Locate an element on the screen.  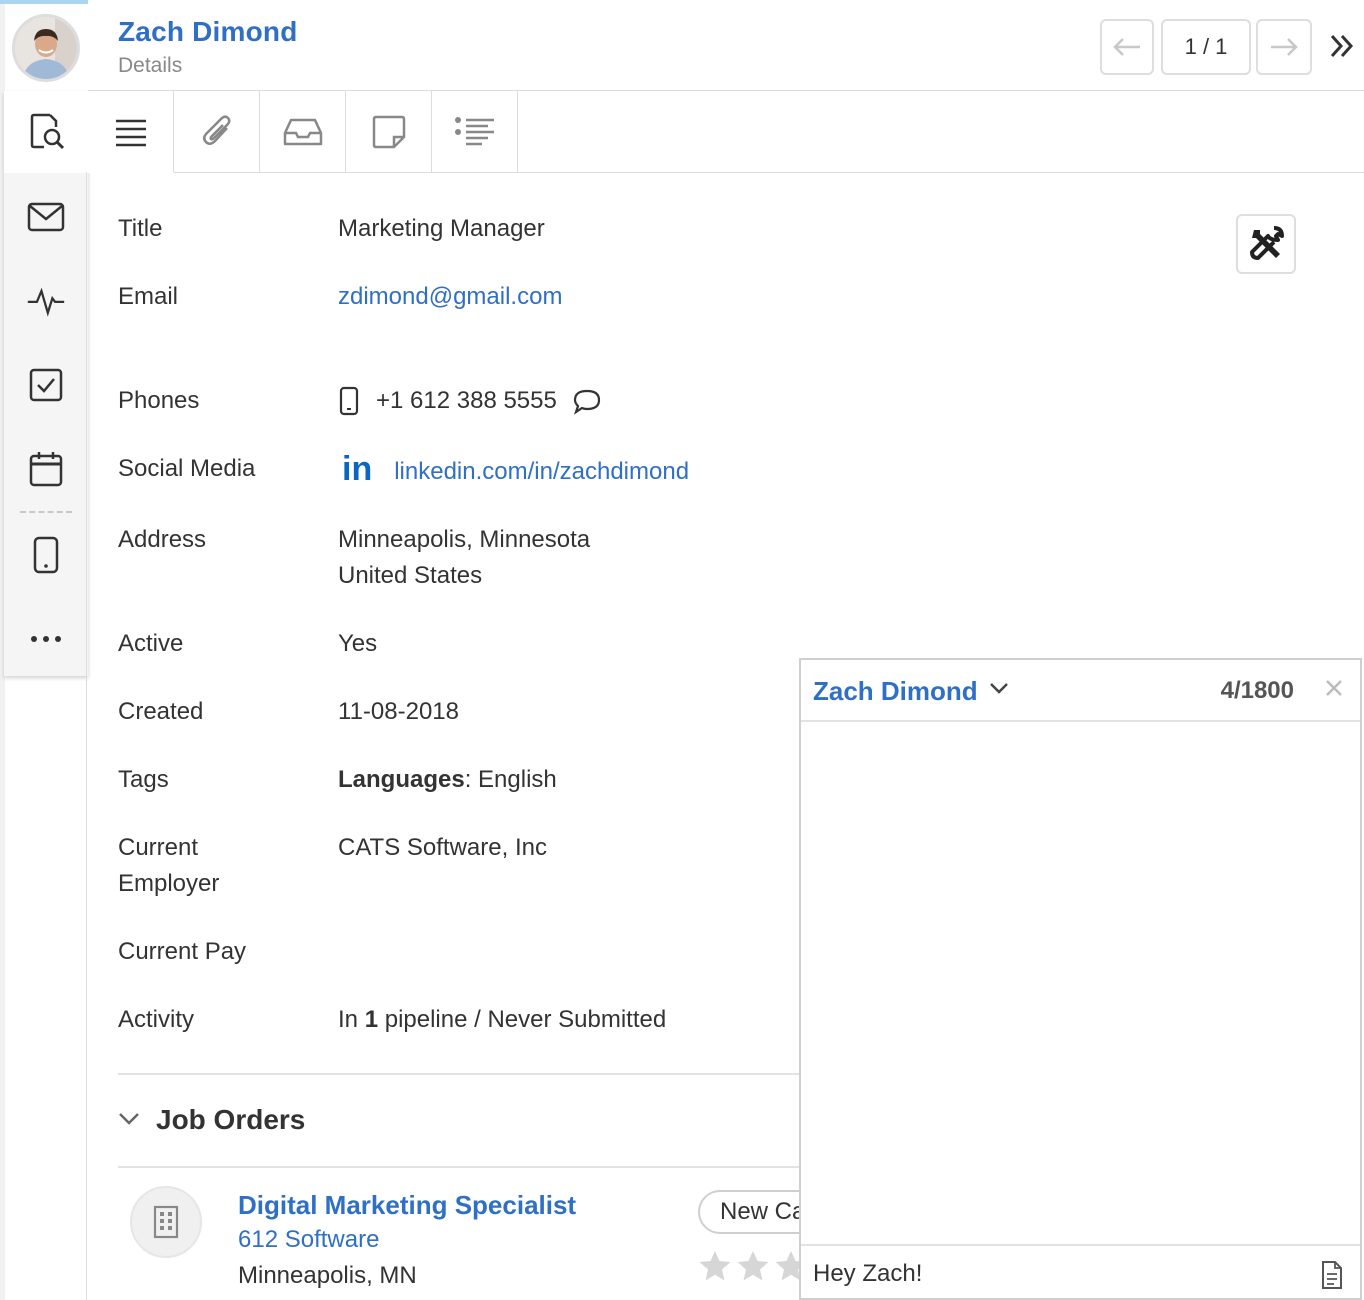
tab-details is located at coordinates (131, 132).